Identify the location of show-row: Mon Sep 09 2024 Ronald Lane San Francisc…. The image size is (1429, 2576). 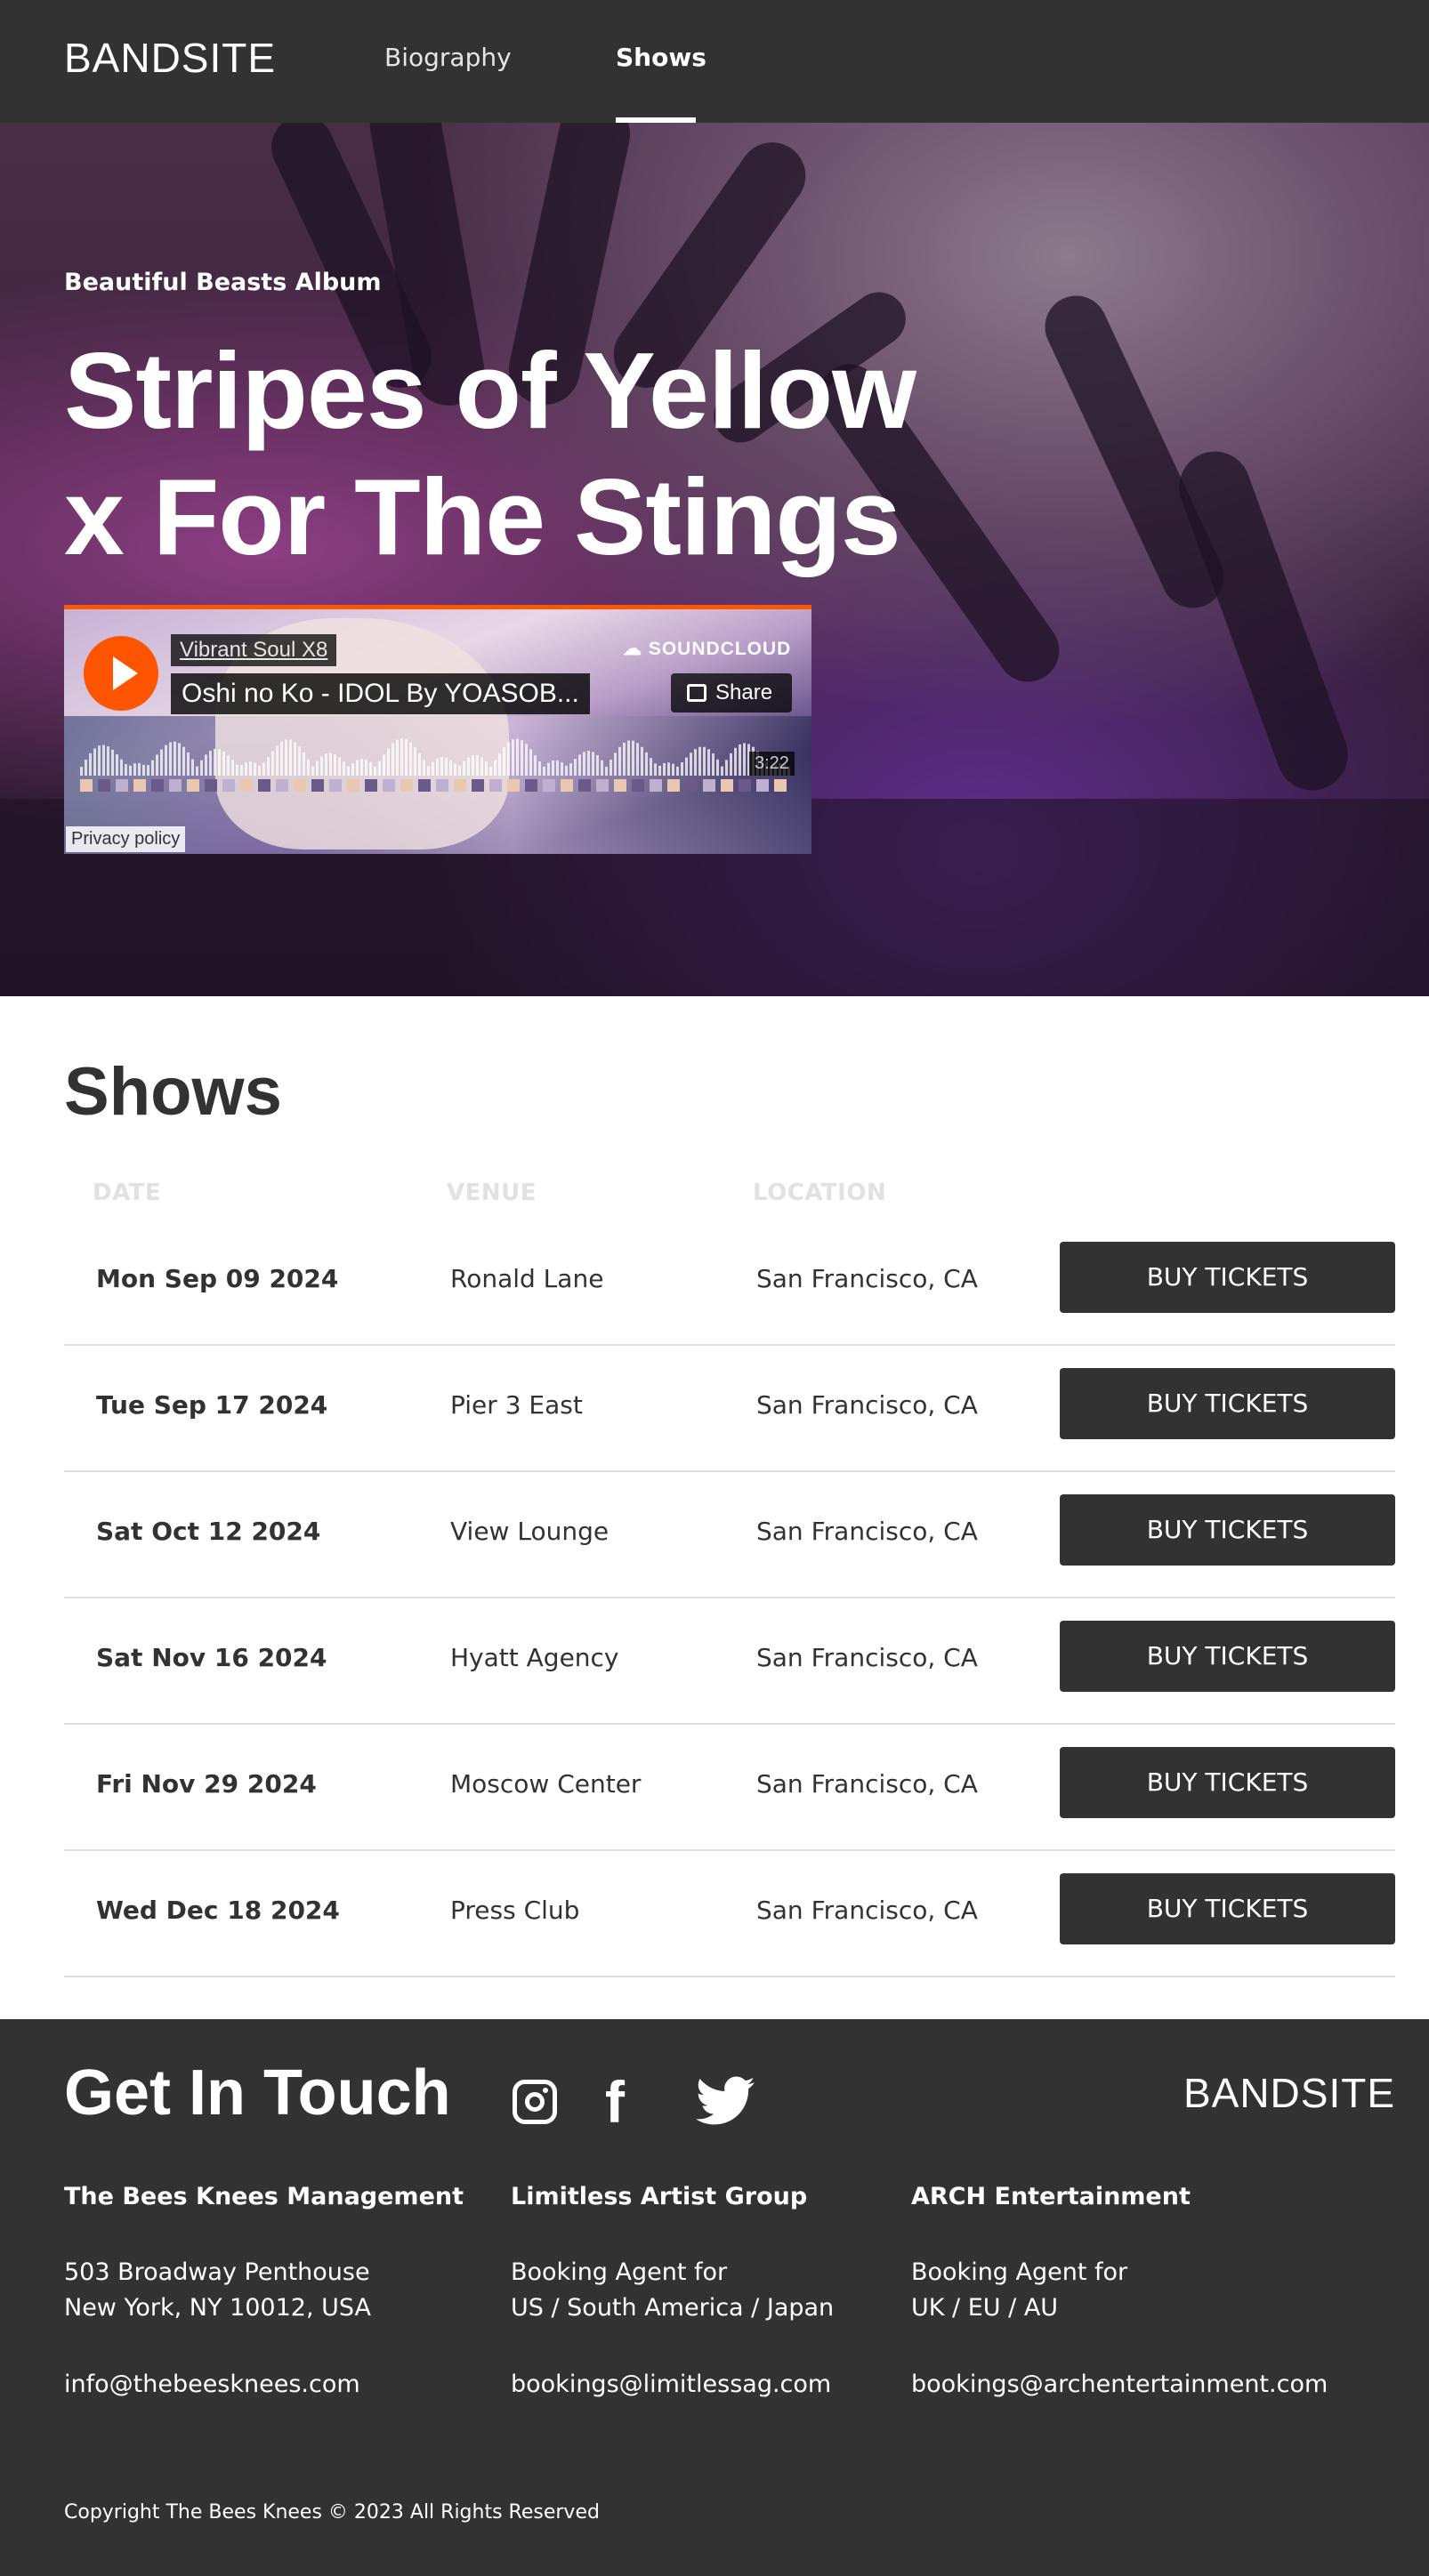
(729, 1283).